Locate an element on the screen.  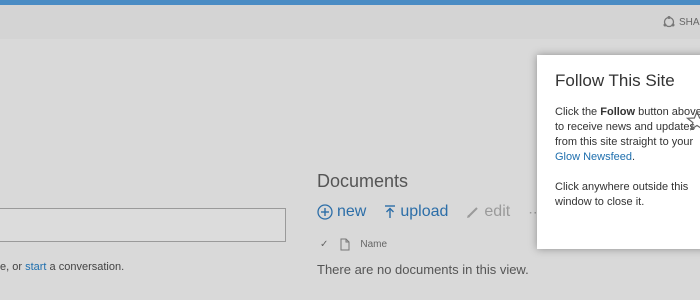
conversation-suffix: a conversation. is located at coordinates (85, 267).